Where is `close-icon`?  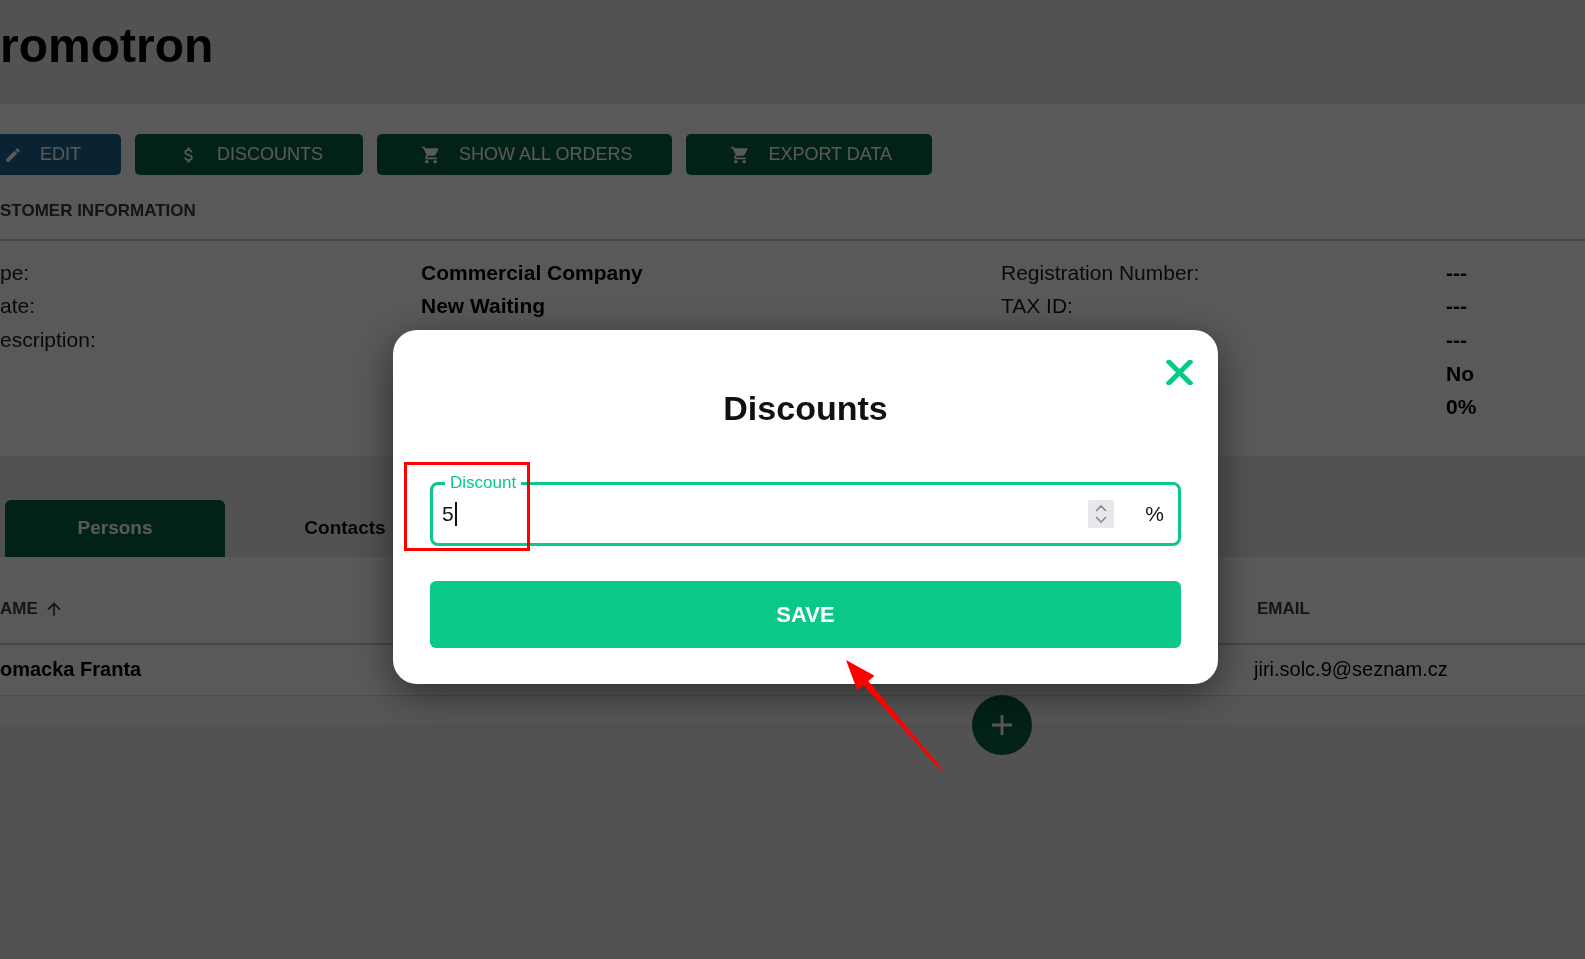
close-icon is located at coordinates (1179, 372).